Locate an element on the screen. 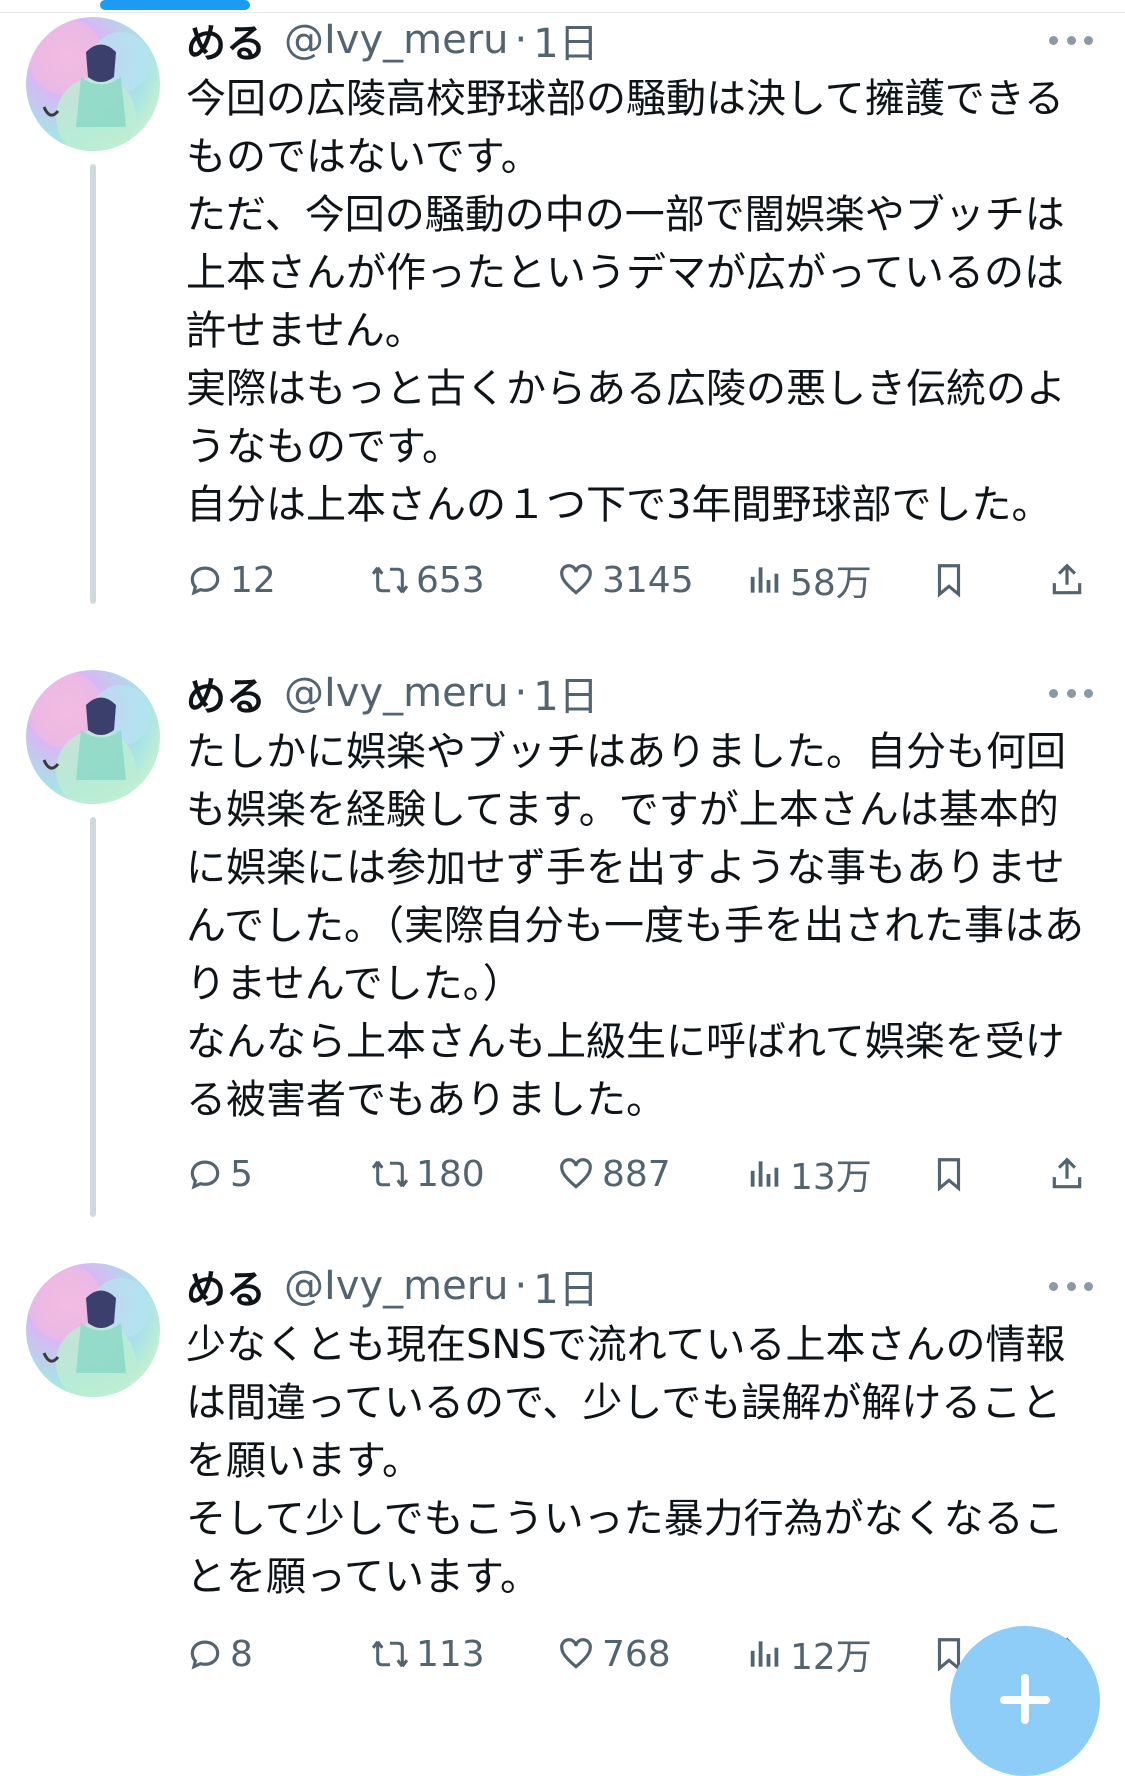 This screenshot has height=1776, width=1125. retweet-button: 653 is located at coordinates (427, 580).